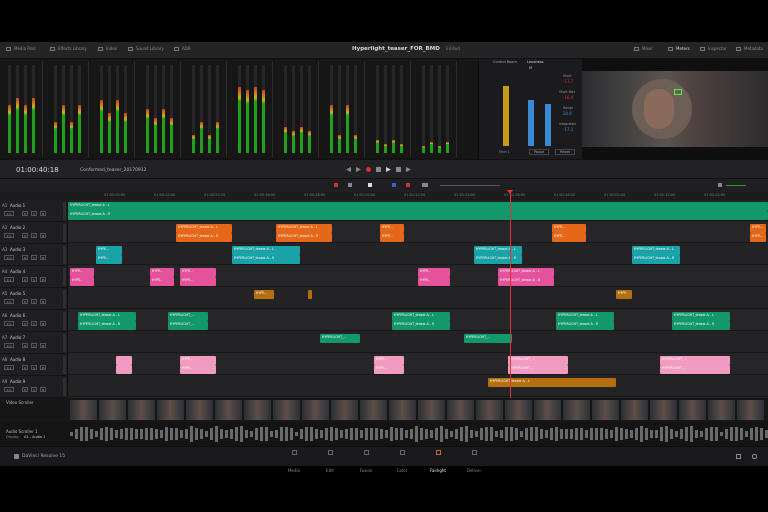 This screenshot has height=512, width=768. Describe the element at coordinates (720, 185) in the screenshot. I see `speaker-icon` at that location.